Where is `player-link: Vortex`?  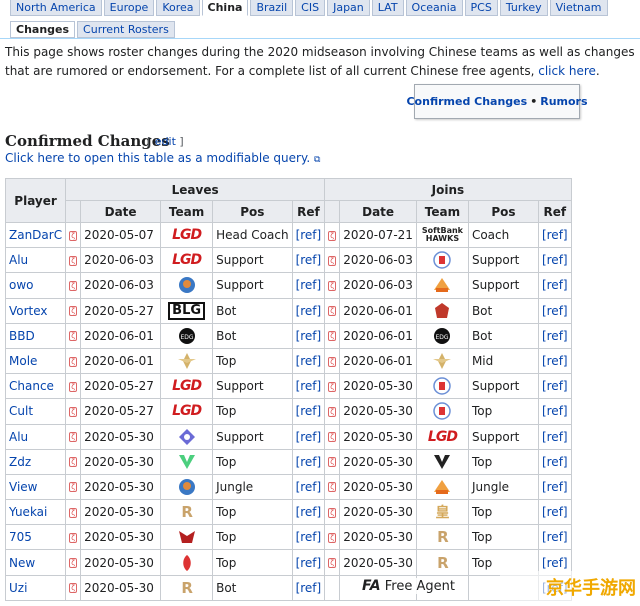 player-link: Vortex is located at coordinates (28, 311).